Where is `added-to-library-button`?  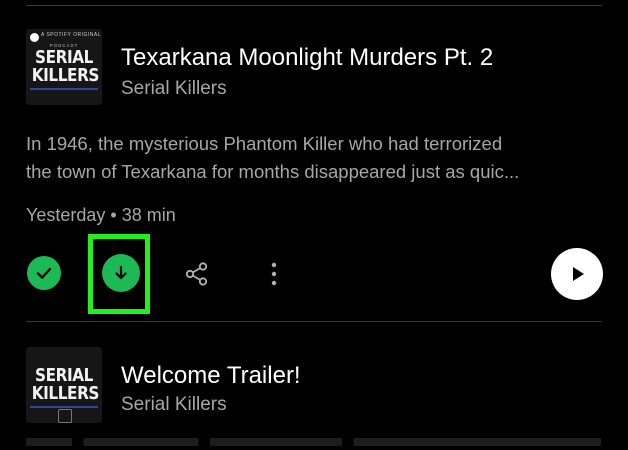
added-to-library-button is located at coordinates (44, 273).